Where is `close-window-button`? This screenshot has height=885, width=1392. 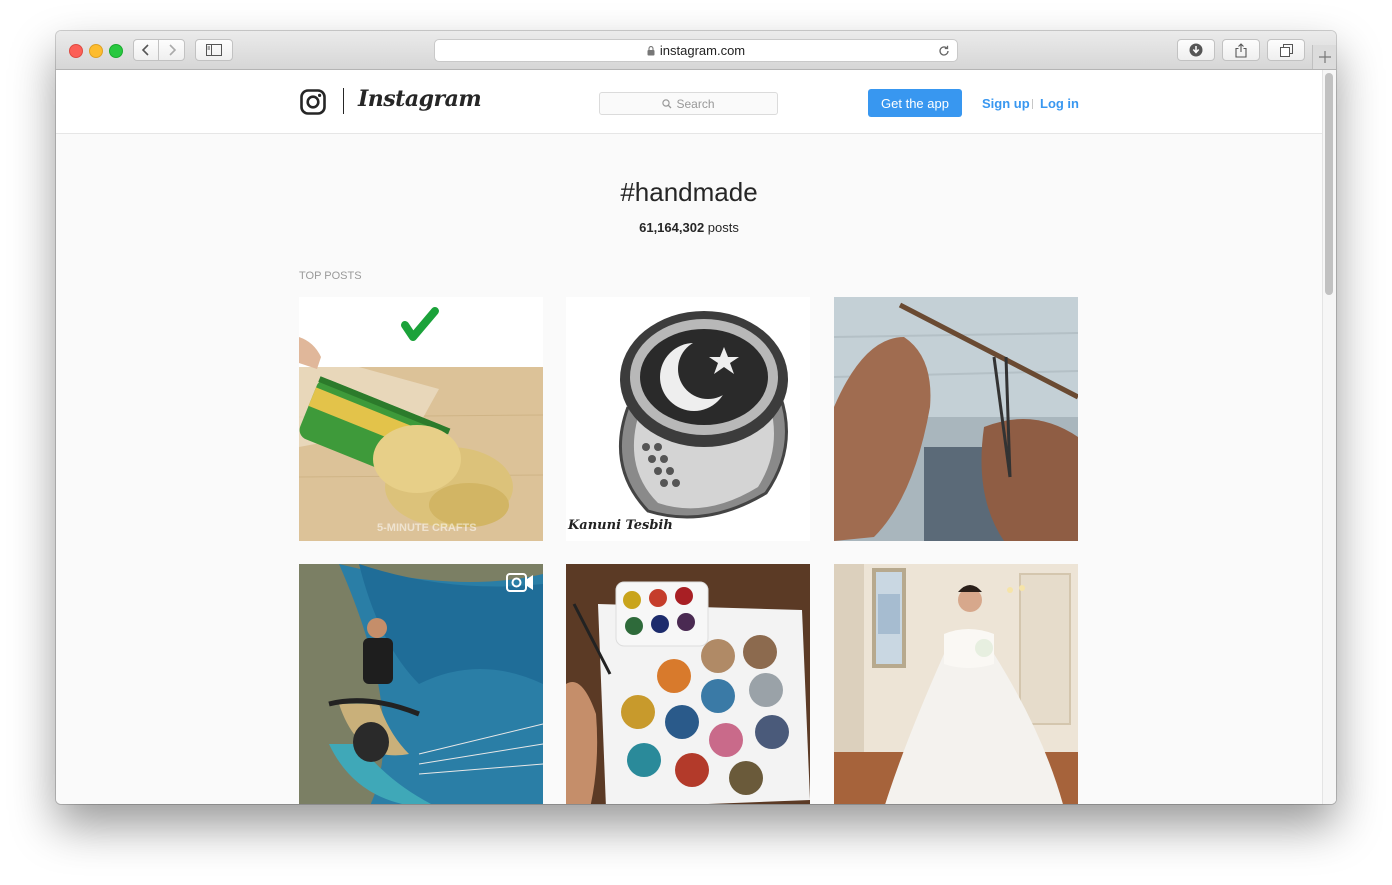 close-window-button is located at coordinates (76, 51).